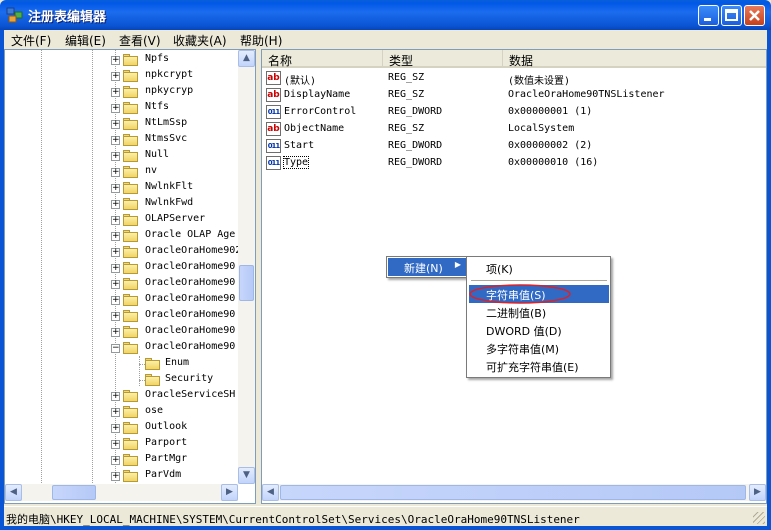 The height and width of the screenshot is (530, 771). Describe the element at coordinates (385, 15) in the screenshot. I see `title-bar: 注册表编辑器` at that location.